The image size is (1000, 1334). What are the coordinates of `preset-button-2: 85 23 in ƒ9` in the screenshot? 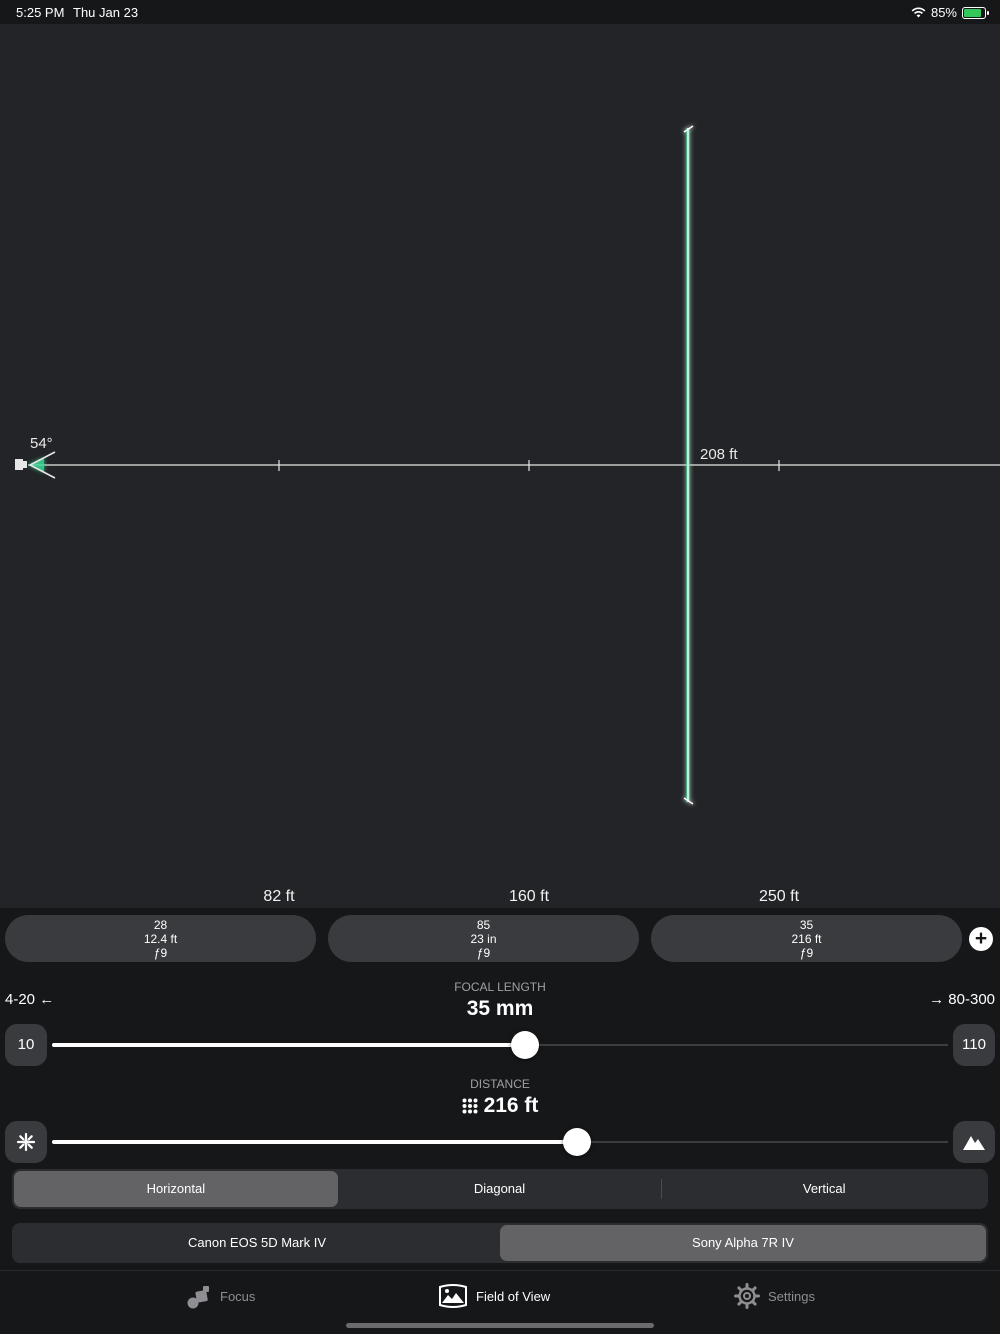 It's located at (483, 938).